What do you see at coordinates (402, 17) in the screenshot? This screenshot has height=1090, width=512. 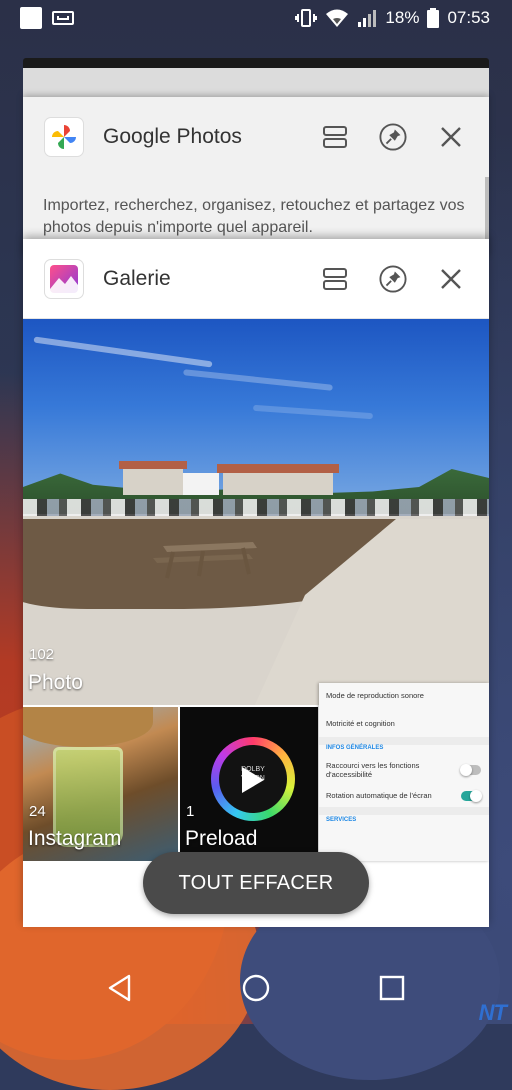 I see `battery-percent: 18%` at bounding box center [402, 17].